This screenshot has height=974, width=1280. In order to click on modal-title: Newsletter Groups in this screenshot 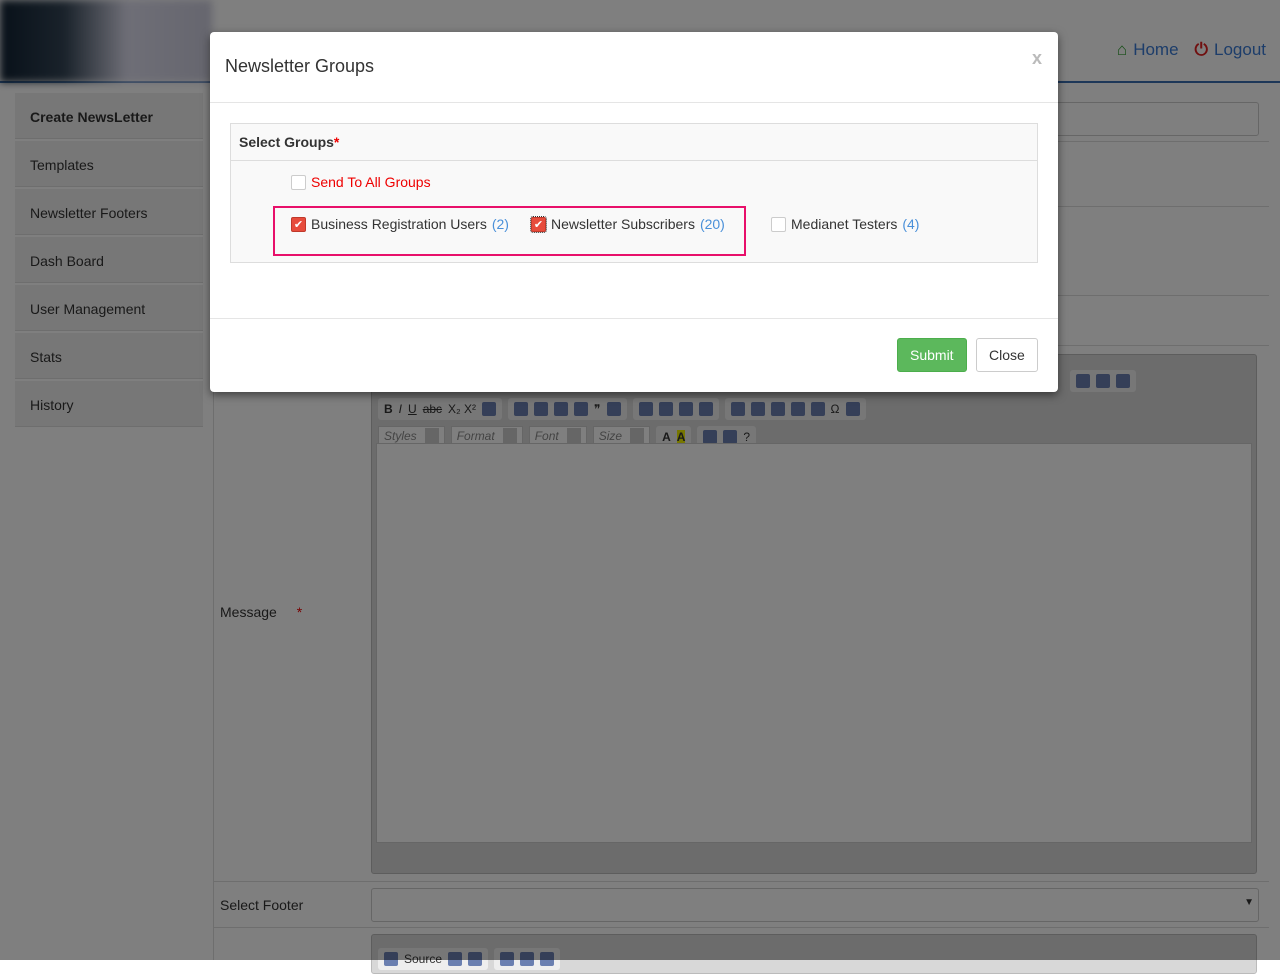, I will do `click(300, 66)`.